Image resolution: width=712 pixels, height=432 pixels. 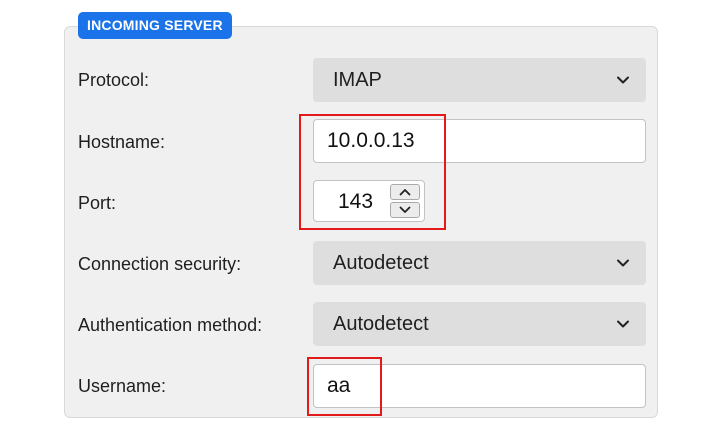 What do you see at coordinates (479, 80) in the screenshot?
I see `protocol-select: IMAP` at bounding box center [479, 80].